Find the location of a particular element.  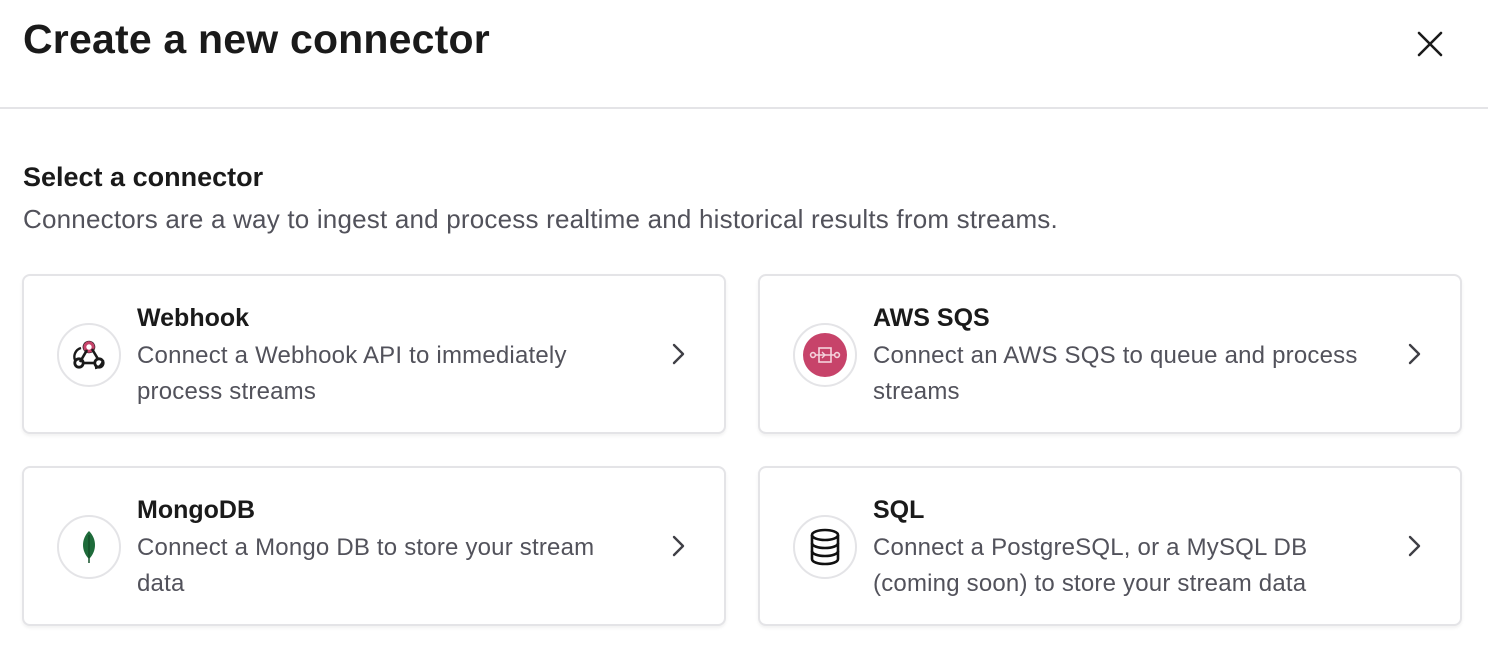

section-title: Select a connector is located at coordinates (143, 177).